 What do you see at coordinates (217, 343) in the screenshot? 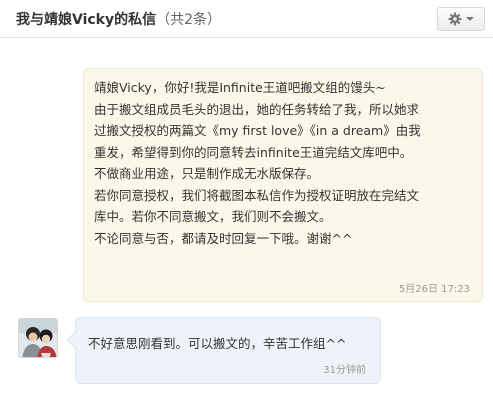
I see `received-message-text: 不好意思刚看到。可以搬文的，辛苦工作组^^` at bounding box center [217, 343].